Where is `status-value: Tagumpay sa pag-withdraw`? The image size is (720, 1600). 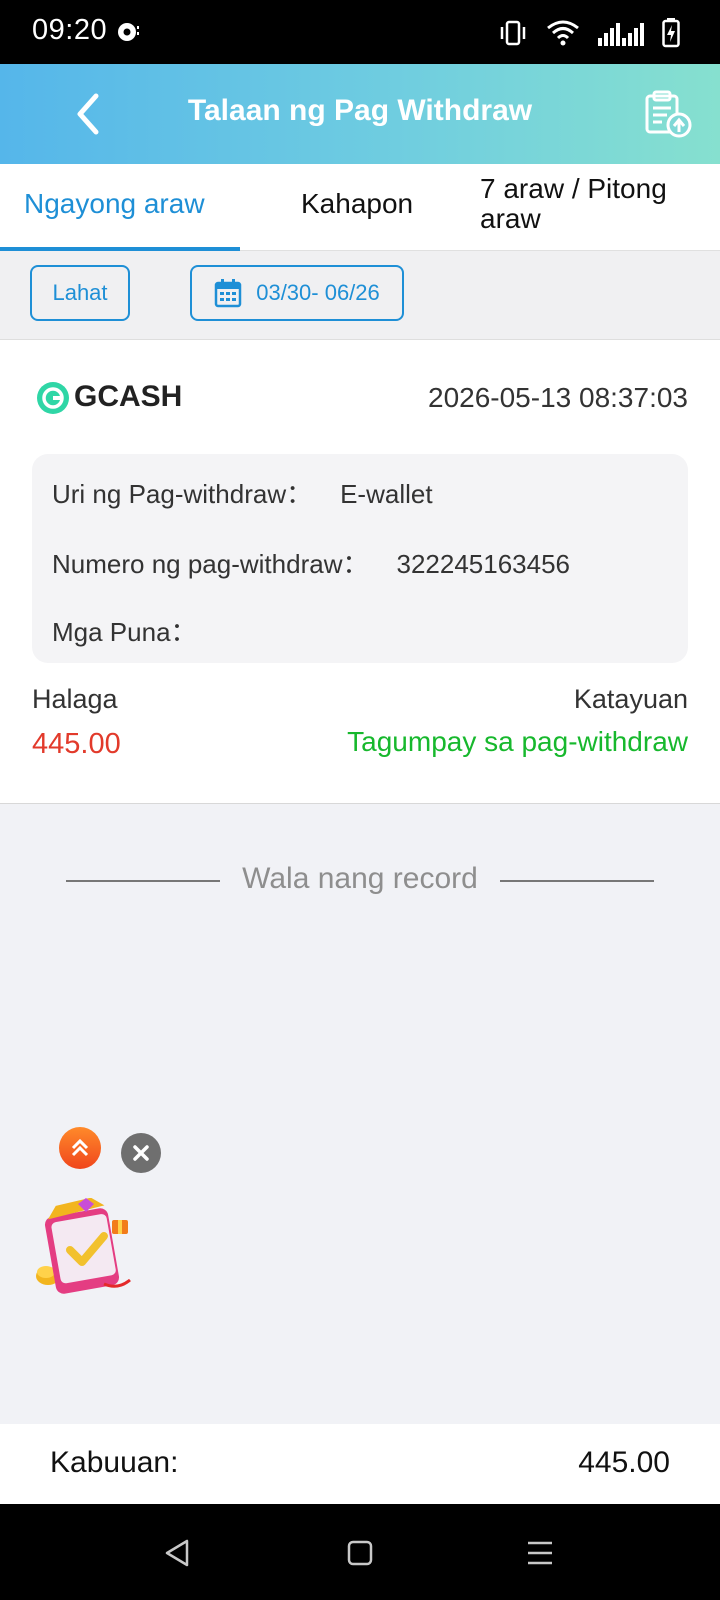 status-value: Tagumpay sa pag-withdraw is located at coordinates (517, 741).